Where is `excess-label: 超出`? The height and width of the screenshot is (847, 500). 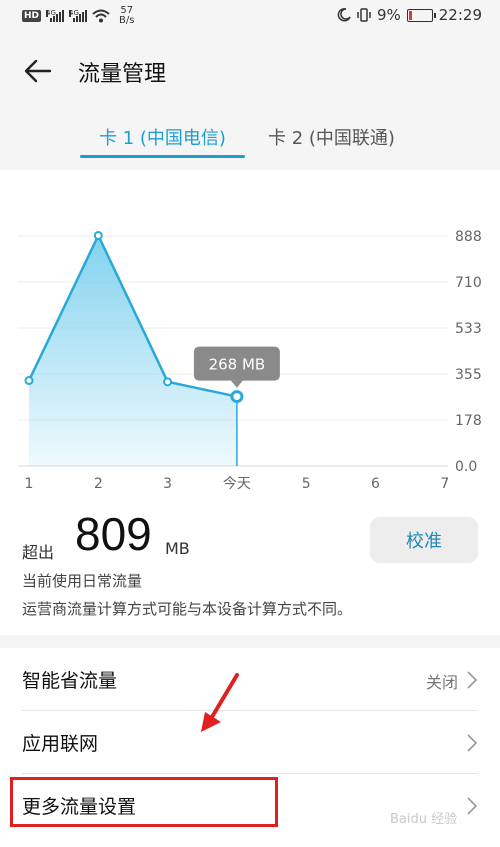
excess-label: 超出 is located at coordinates (38, 552).